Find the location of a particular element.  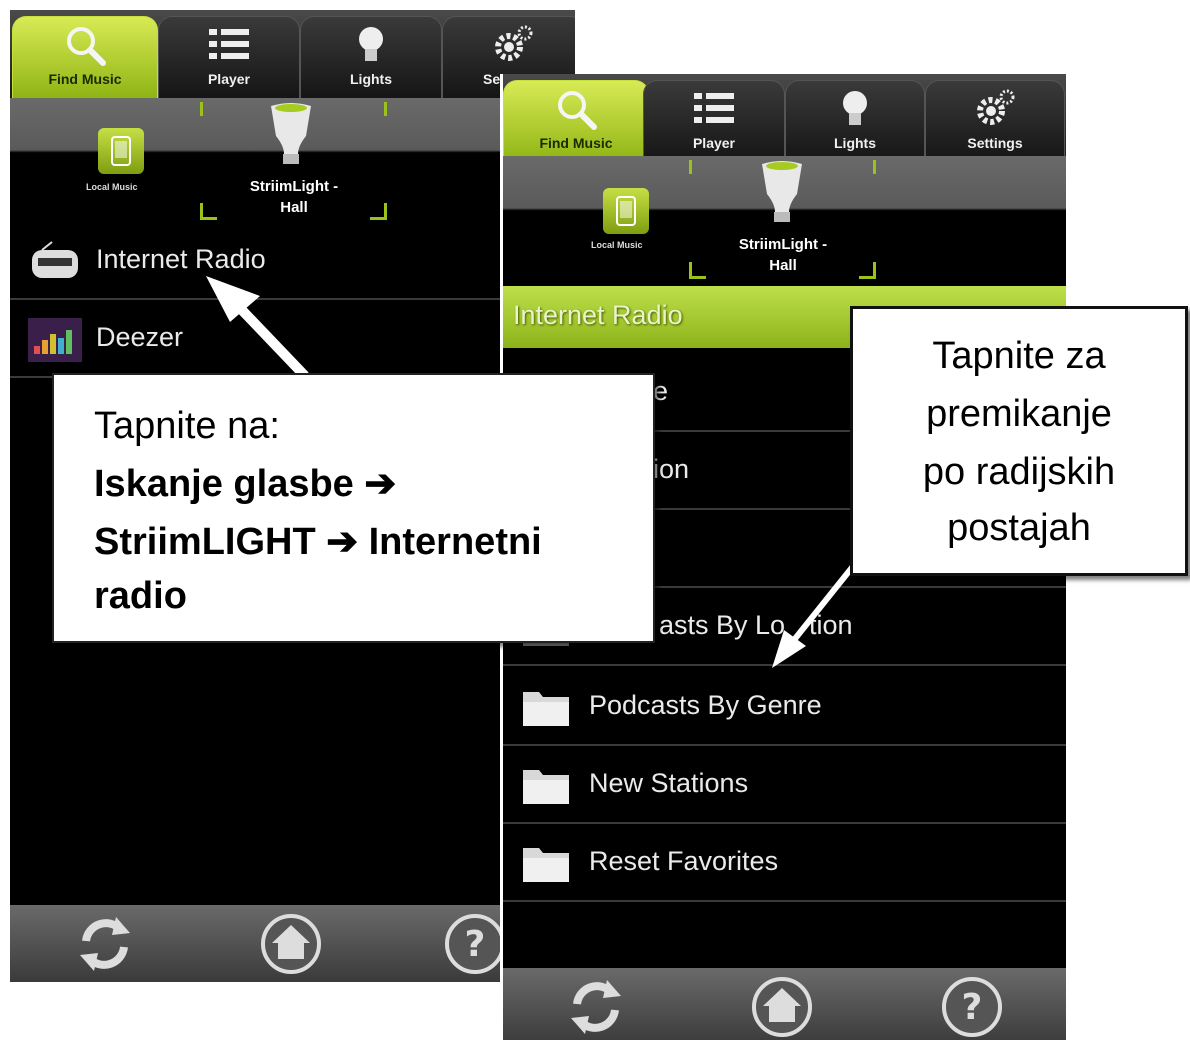

list-item-reset-favorites: Reset Favorites is located at coordinates (784, 863).